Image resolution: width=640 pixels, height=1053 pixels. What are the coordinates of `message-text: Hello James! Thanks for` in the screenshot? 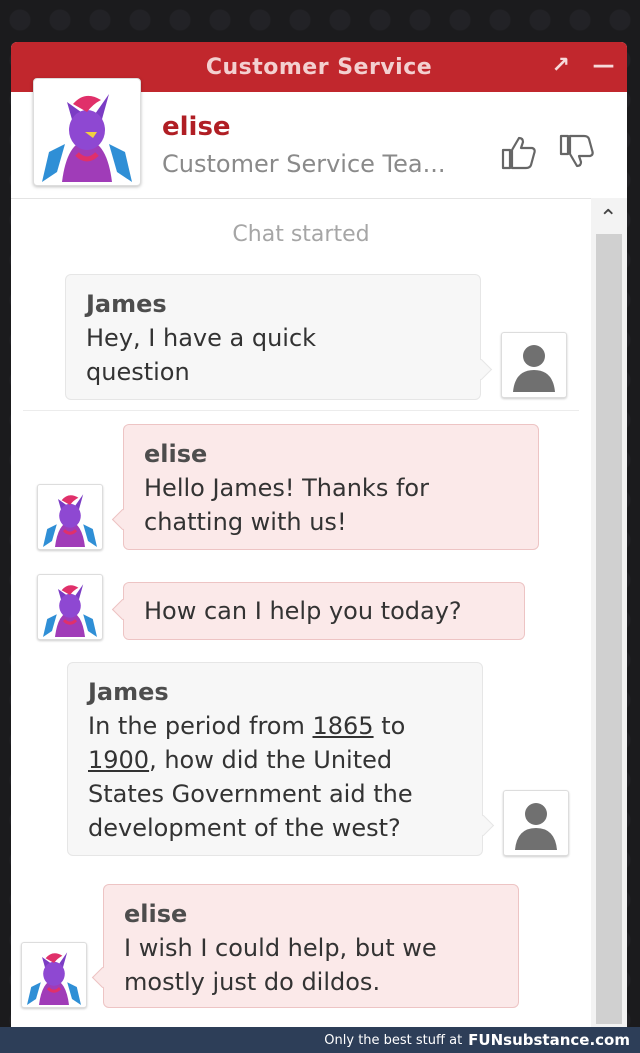 It's located at (286, 488).